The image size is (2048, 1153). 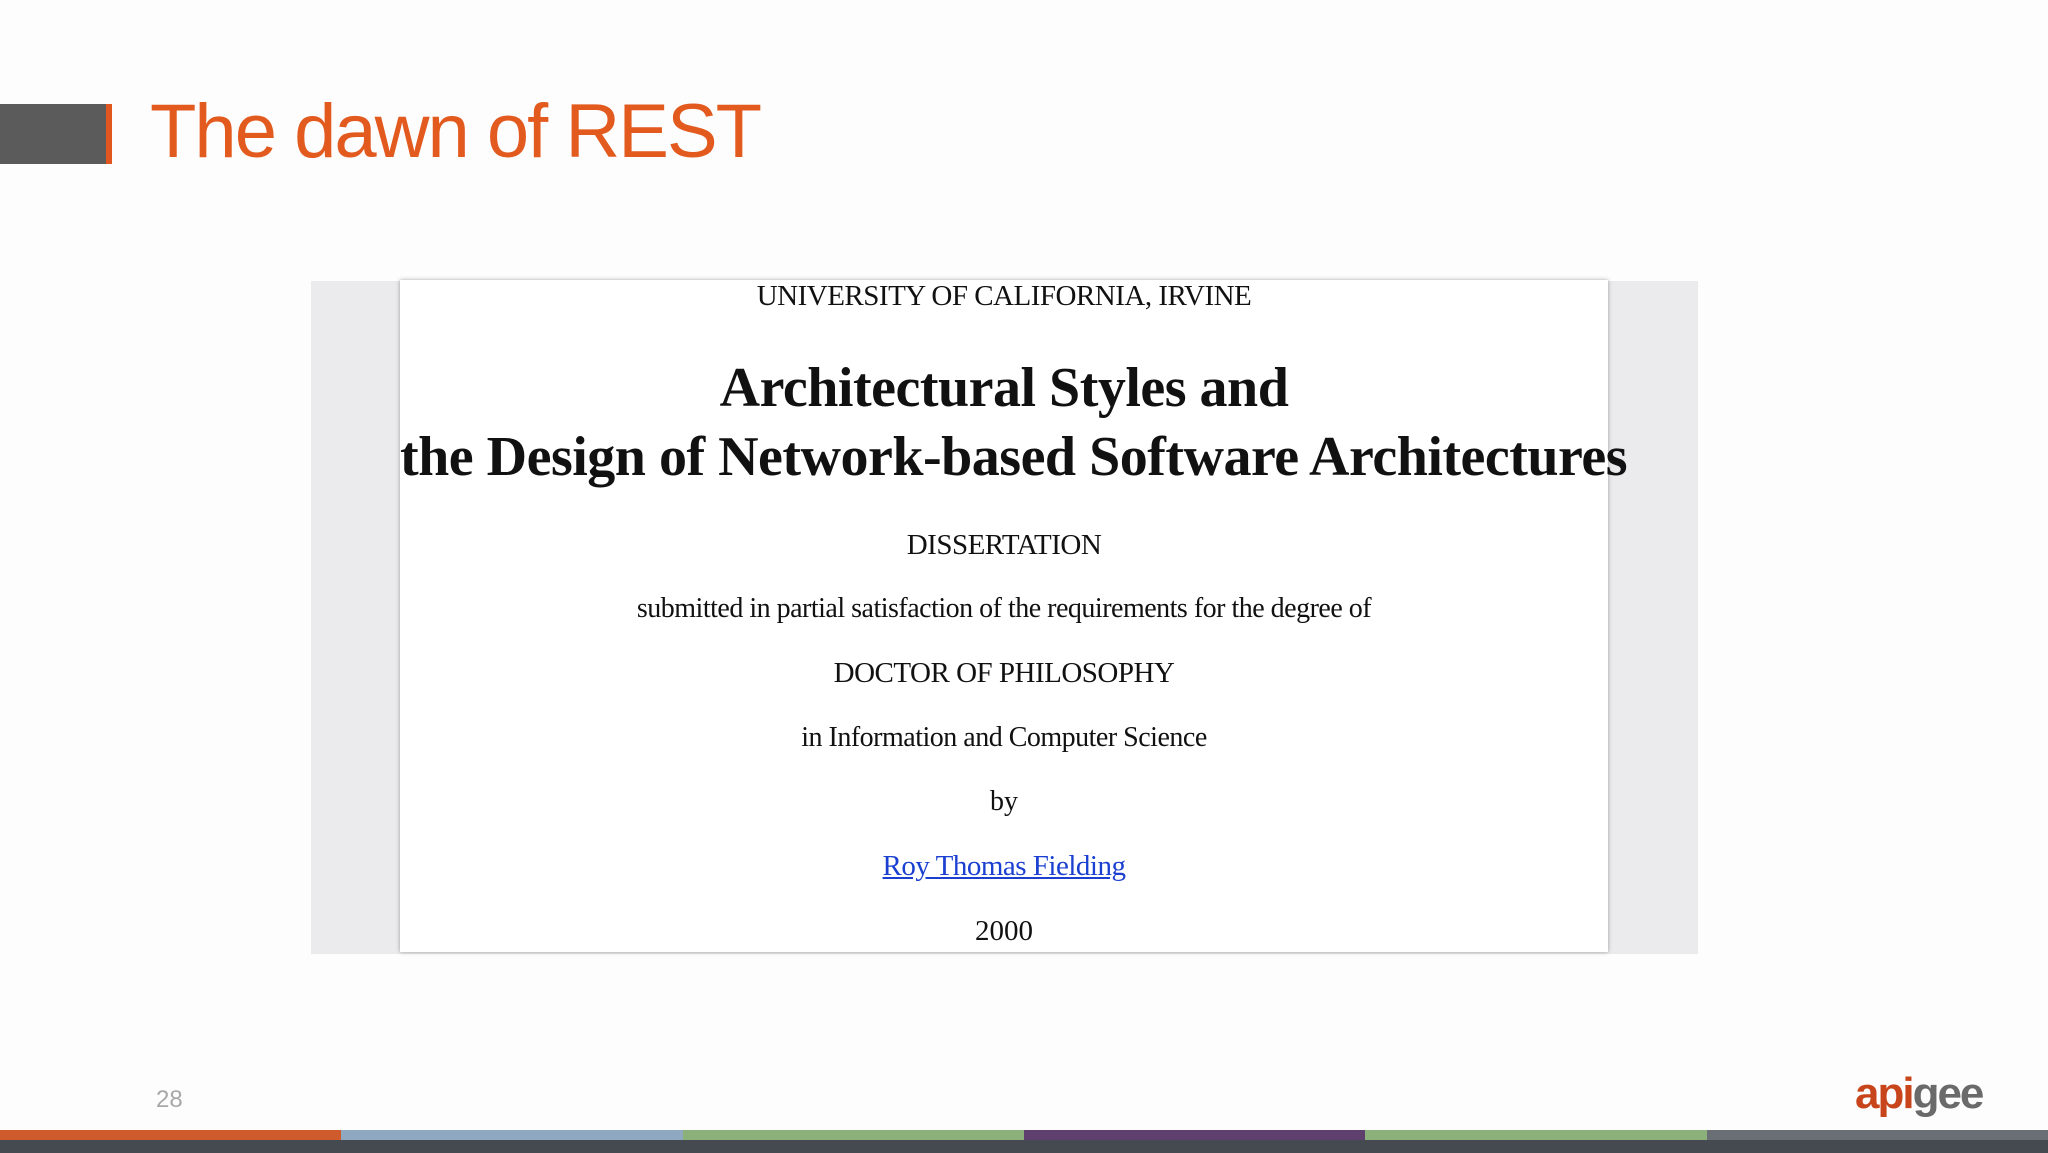 I want to click on title-bar-block, so click(x=54, y=134).